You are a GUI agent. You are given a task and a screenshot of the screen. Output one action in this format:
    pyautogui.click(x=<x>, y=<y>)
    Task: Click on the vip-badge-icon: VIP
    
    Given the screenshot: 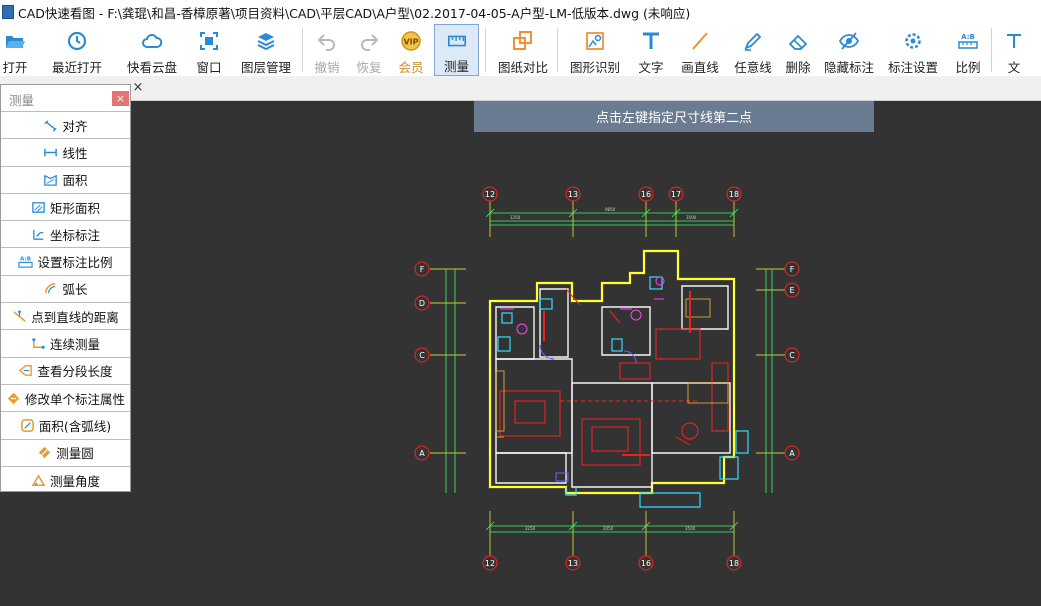 What is the action you would take?
    pyautogui.click(x=411, y=41)
    